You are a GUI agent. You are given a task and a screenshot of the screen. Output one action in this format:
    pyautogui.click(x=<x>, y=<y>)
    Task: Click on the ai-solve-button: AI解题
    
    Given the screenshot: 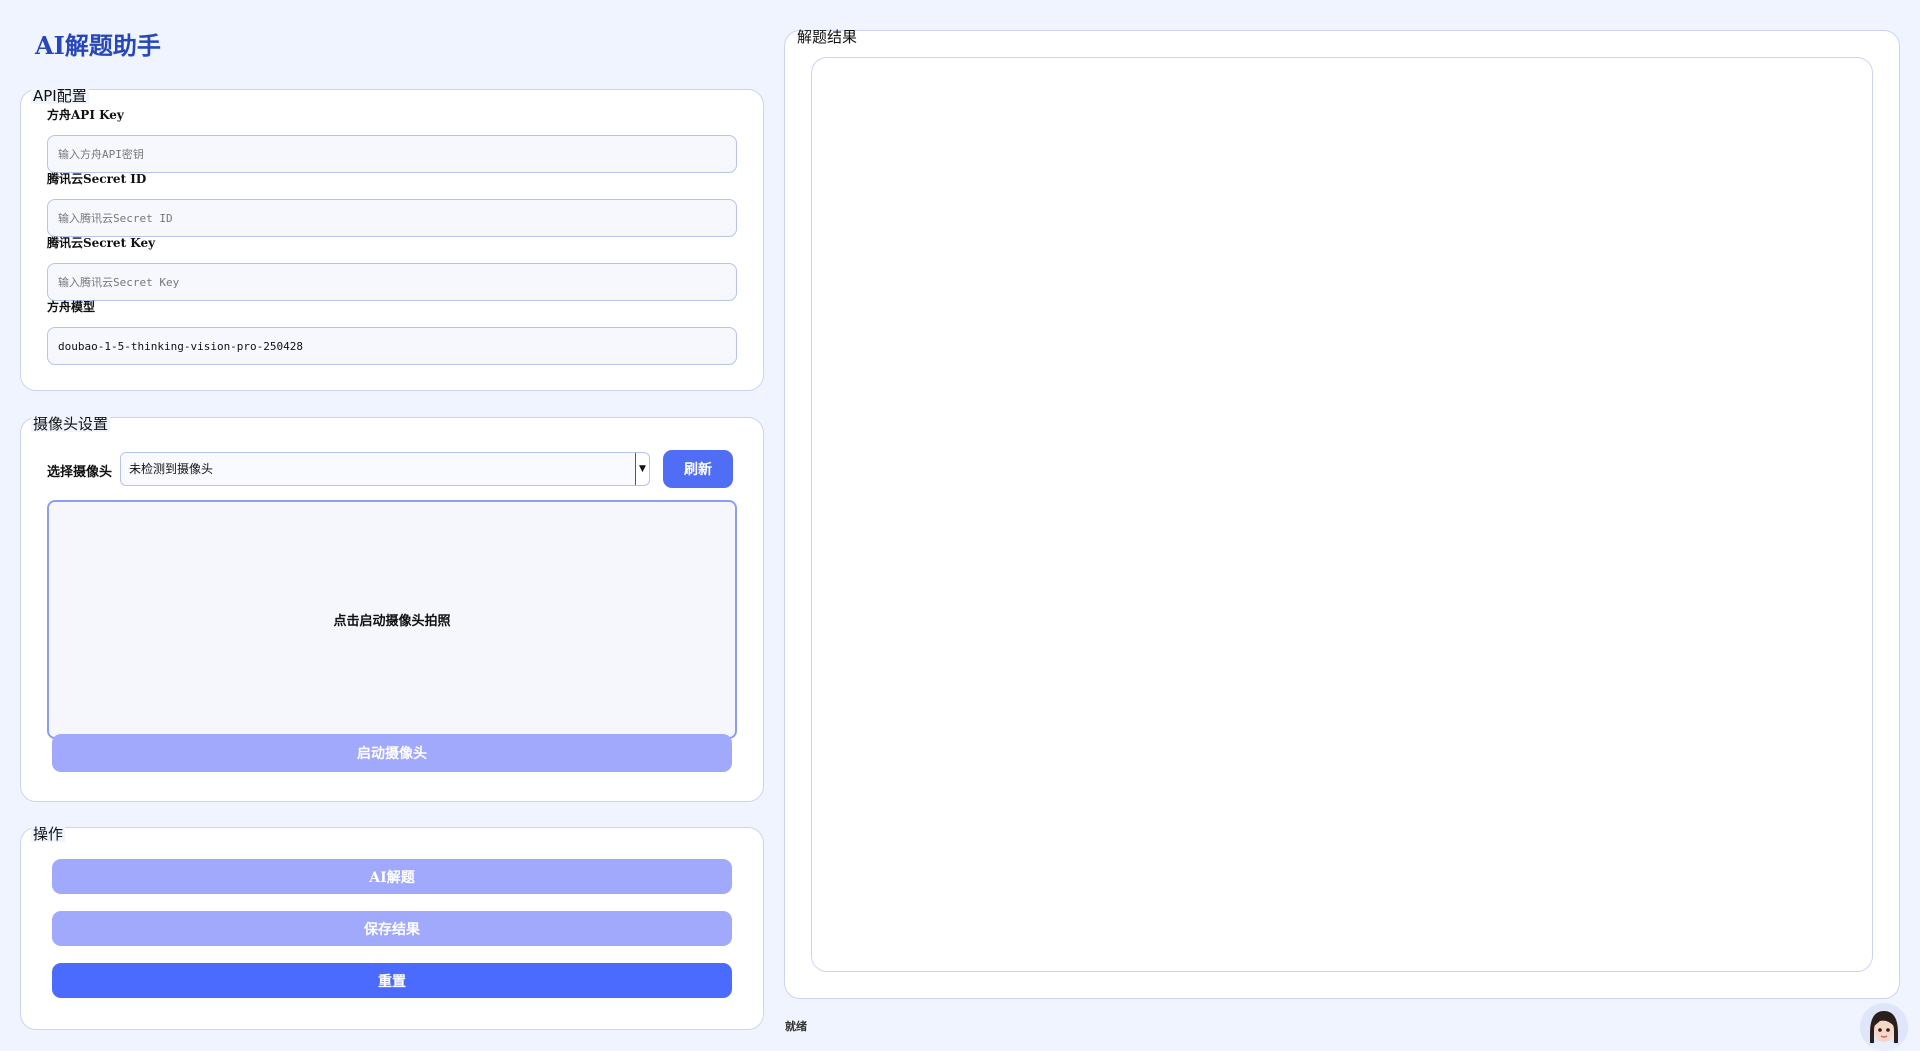 What is the action you would take?
    pyautogui.click(x=392, y=876)
    